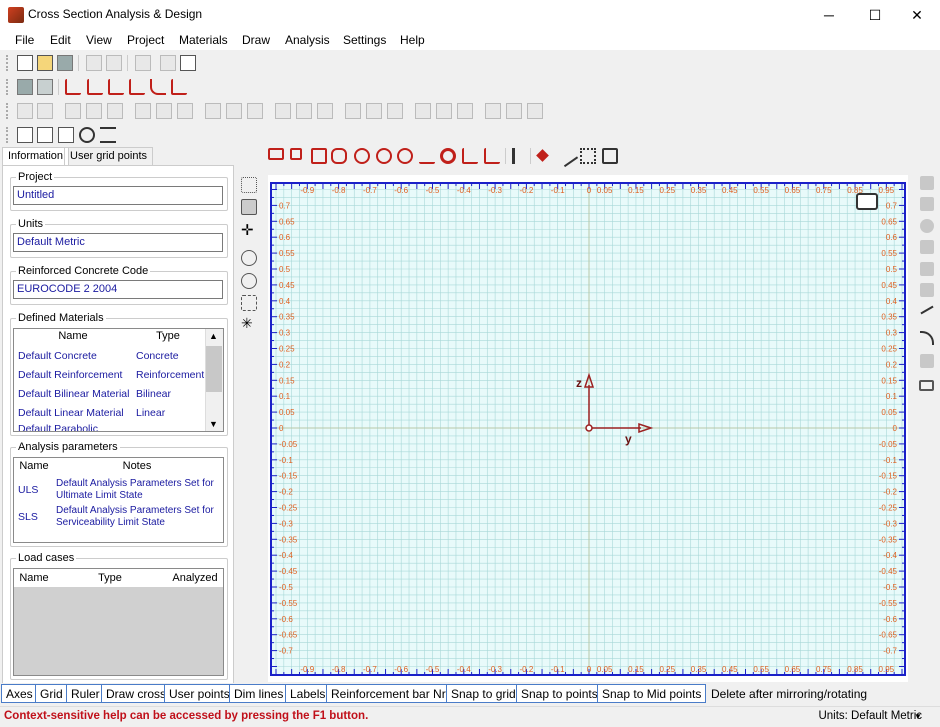 Image resolution: width=940 pixels, height=727 pixels. What do you see at coordinates (74, 427) in the screenshot?
I see `table-row: Default Parabolic` at bounding box center [74, 427].